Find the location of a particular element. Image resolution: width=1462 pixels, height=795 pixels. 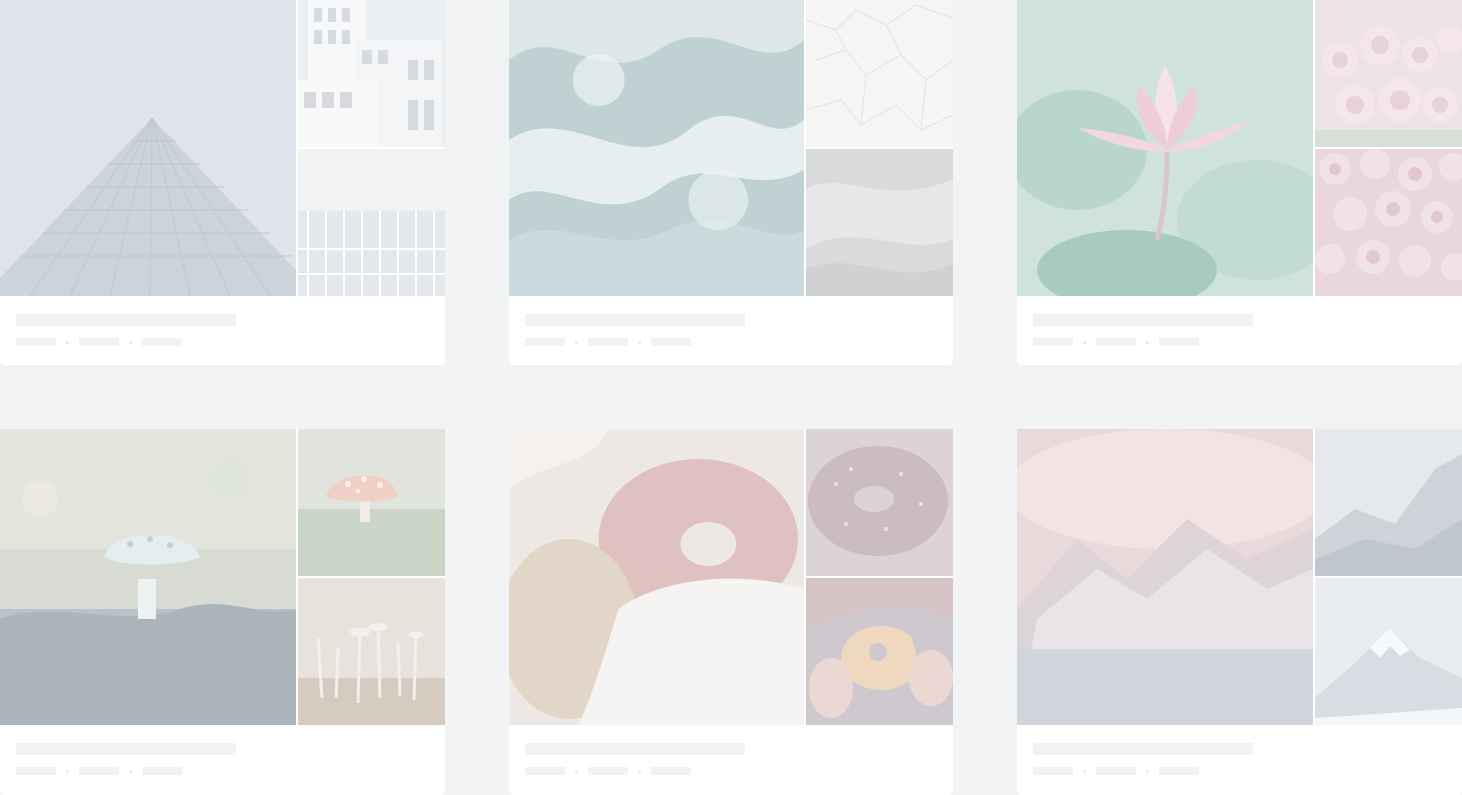

bitten-donut-image is located at coordinates (879, 651).